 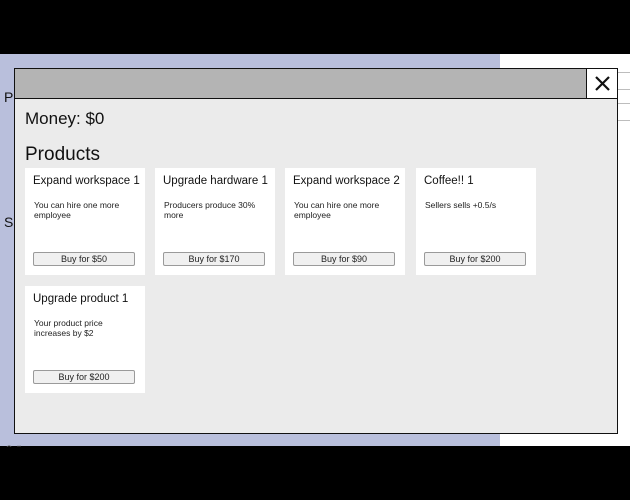 What do you see at coordinates (68, 328) in the screenshot?
I see `product-description: Your product price increases by $2` at bounding box center [68, 328].